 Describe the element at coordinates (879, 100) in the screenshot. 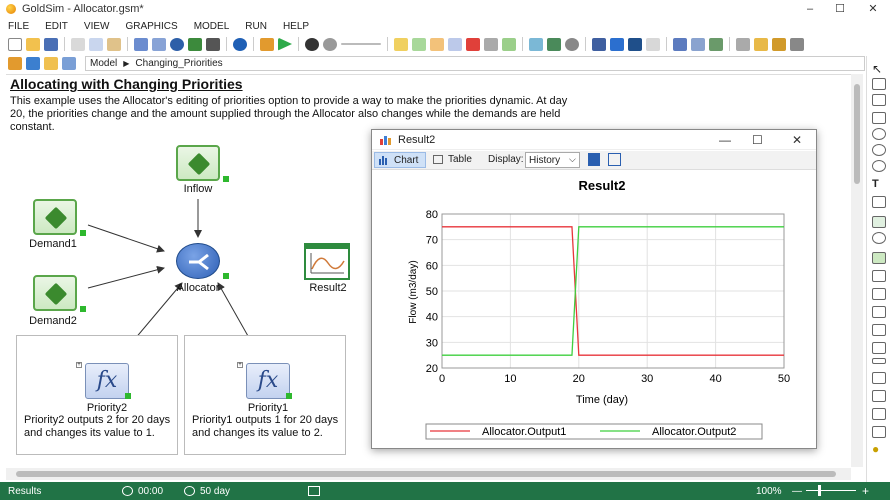

I see `polyline-tool-icon` at that location.